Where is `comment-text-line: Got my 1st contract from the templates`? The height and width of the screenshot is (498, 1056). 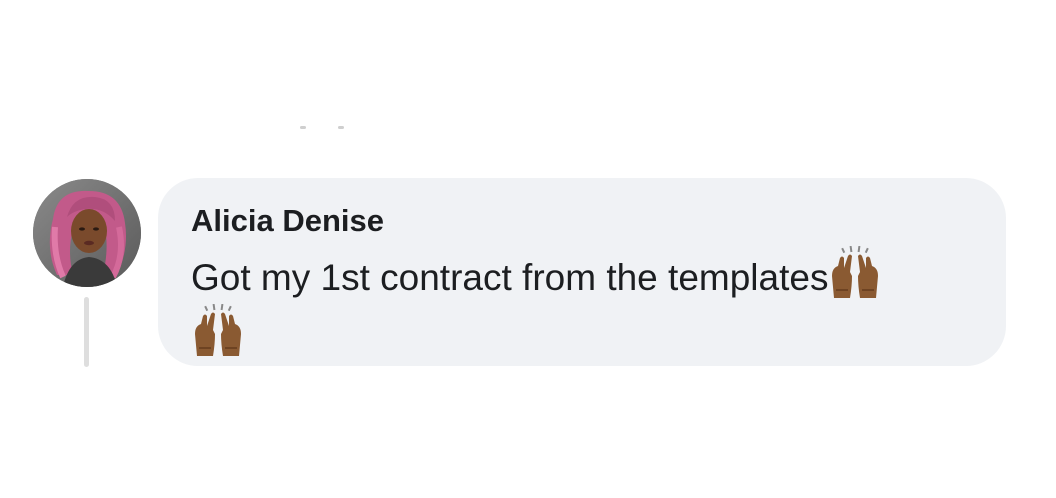 comment-text-line: Got my 1st contract from the templates is located at coordinates (582, 273).